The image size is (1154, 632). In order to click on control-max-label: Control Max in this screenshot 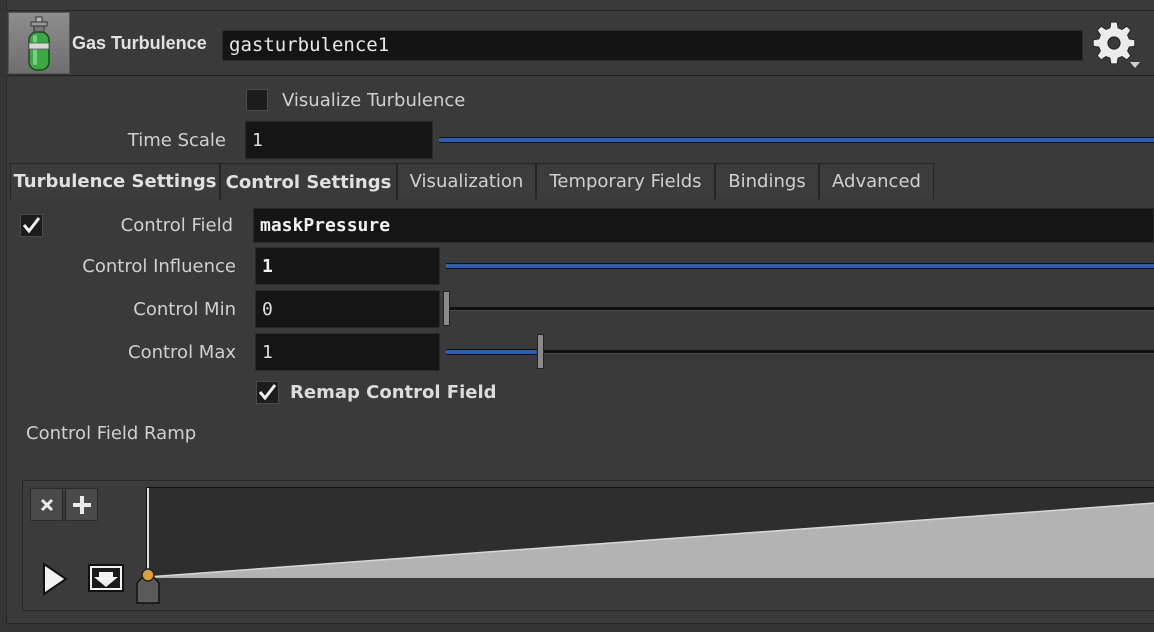, I will do `click(182, 352)`.